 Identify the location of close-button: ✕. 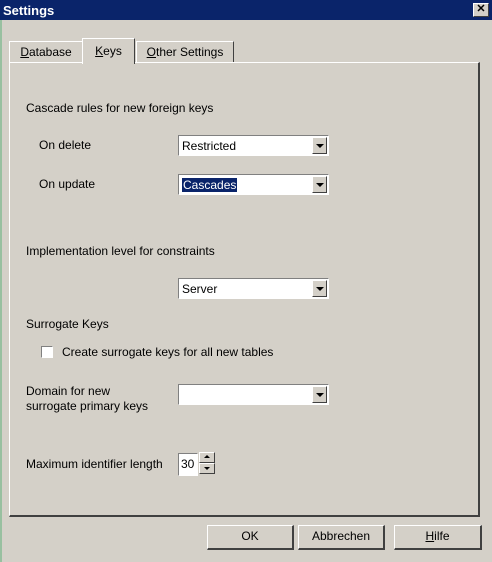
(481, 10).